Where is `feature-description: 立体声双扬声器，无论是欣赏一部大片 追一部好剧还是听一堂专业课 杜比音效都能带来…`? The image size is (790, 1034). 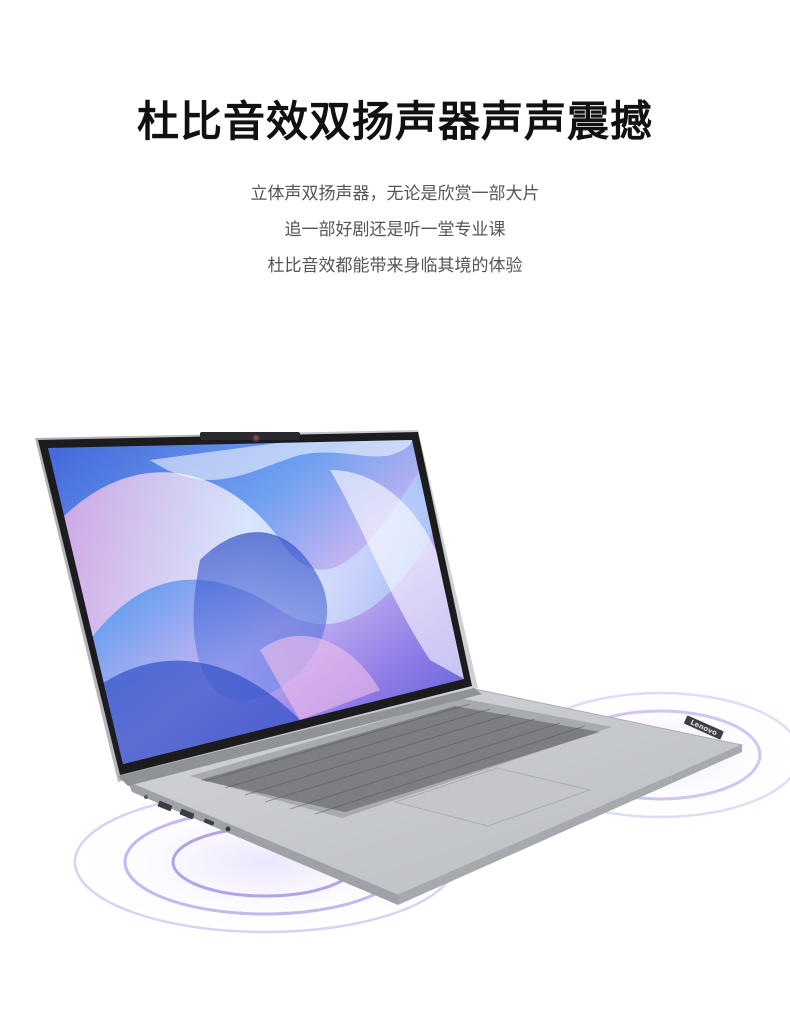
feature-description: 立体声双扬声器，无论是欣赏一部大片 追一部好剧还是听一堂专业课 杜比音效都能带来… is located at coordinates (395, 230).